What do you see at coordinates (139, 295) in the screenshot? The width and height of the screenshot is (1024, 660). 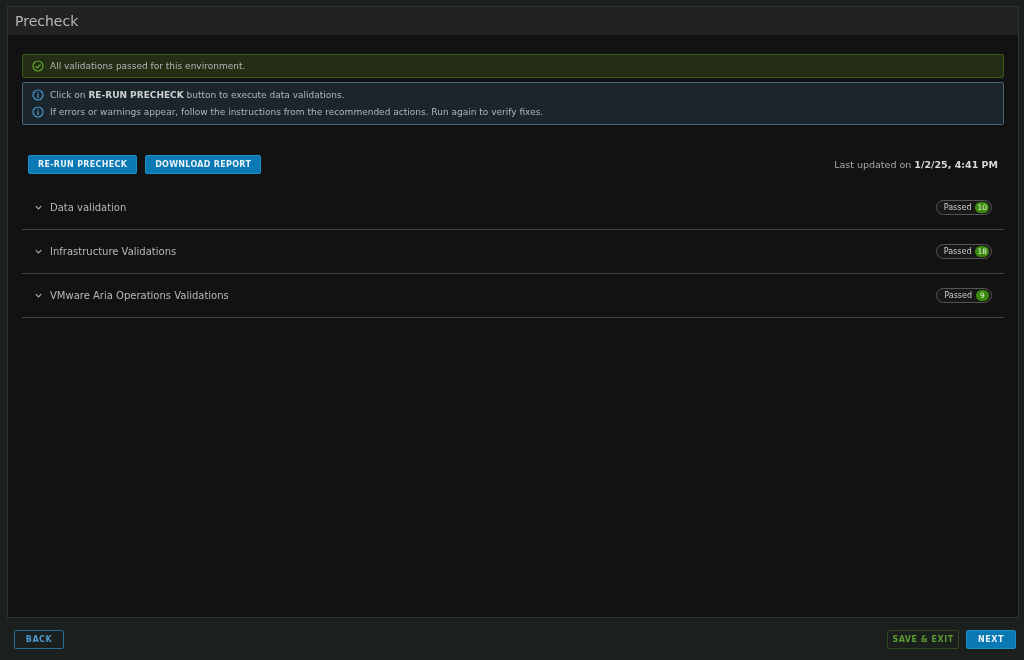 I see `section-title: VMware Aria Operations Validations` at bounding box center [139, 295].